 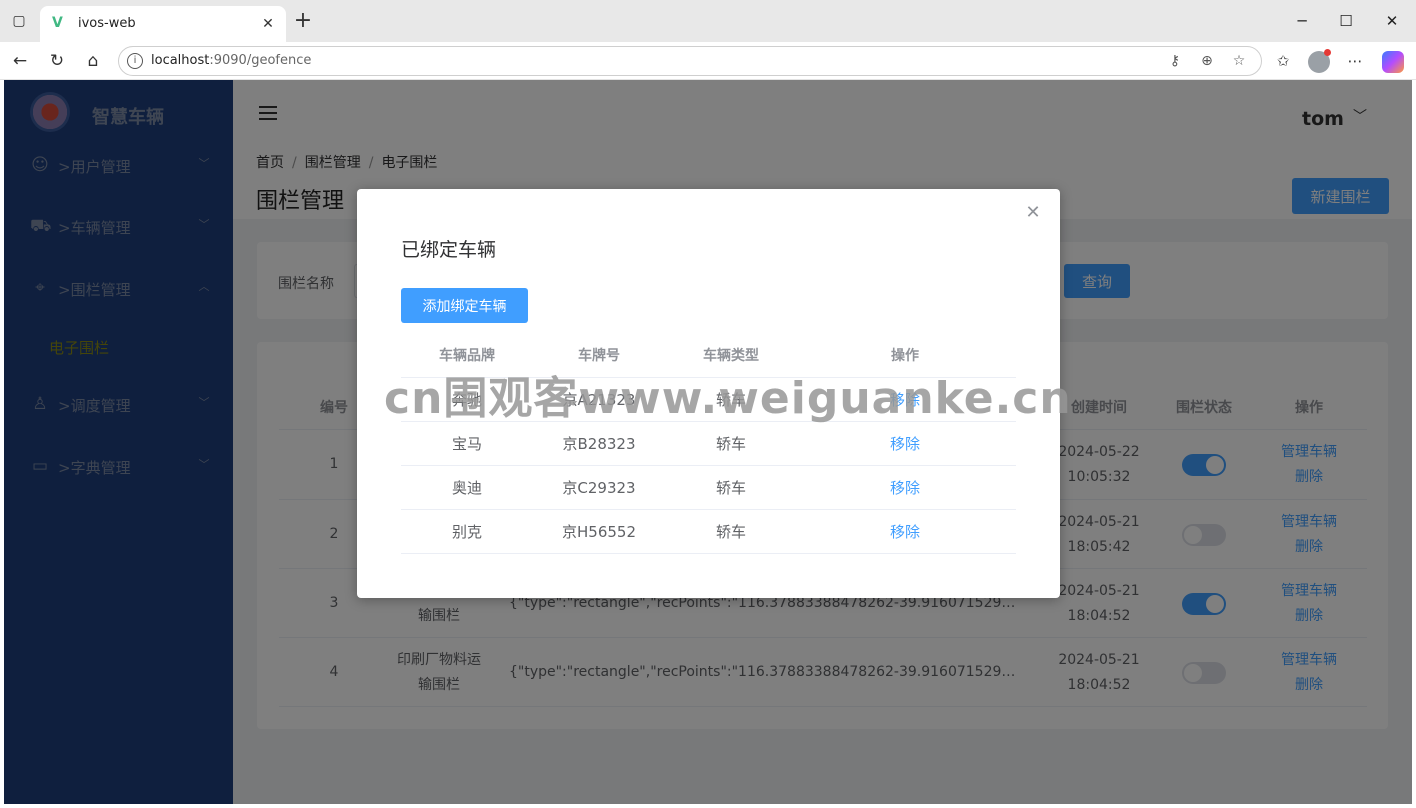 What do you see at coordinates (1393, 62) in the screenshot?
I see `copilot-icon` at bounding box center [1393, 62].